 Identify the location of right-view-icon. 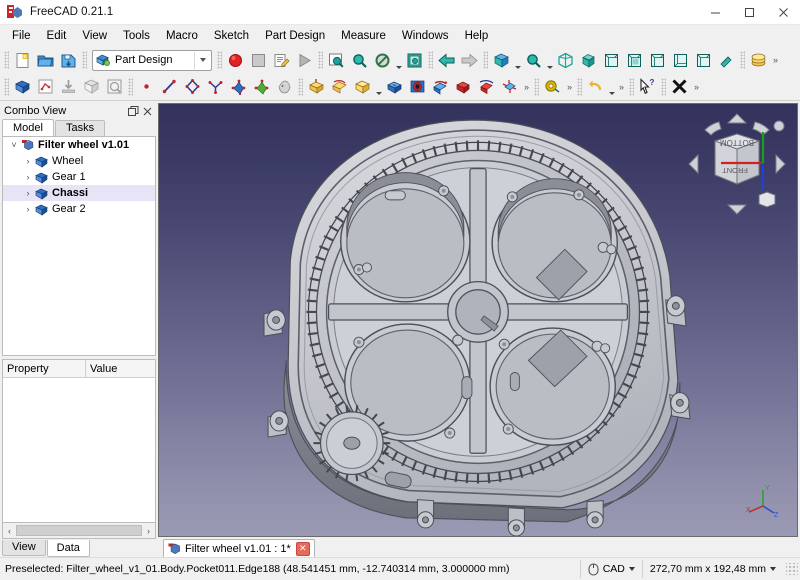
(634, 60).